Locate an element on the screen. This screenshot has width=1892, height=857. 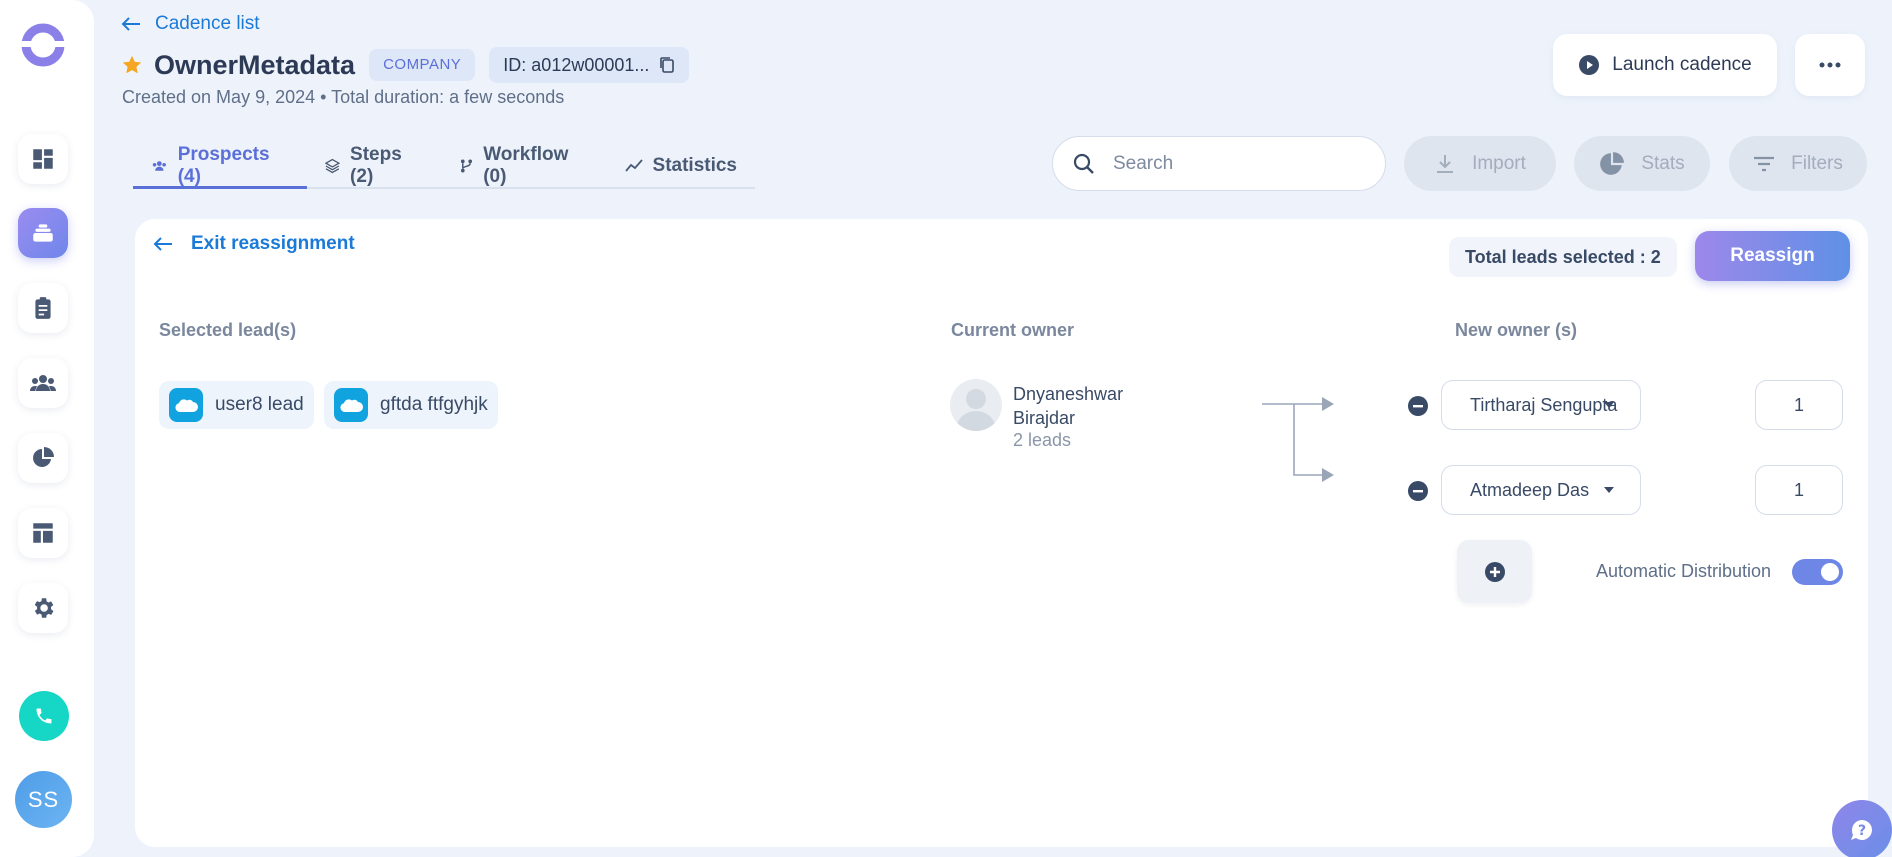
search-icon is located at coordinates (1083, 163).